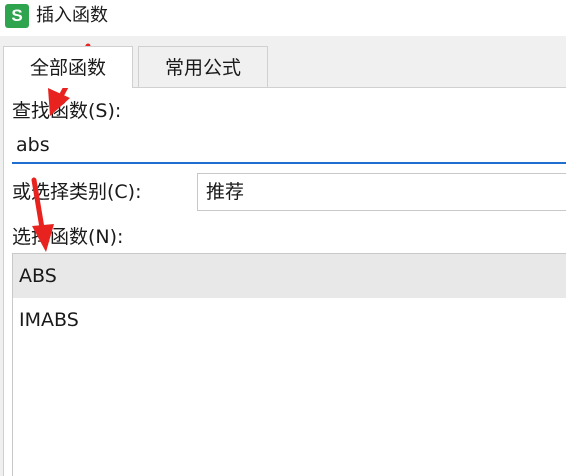 Image resolution: width=566 pixels, height=476 pixels. I want to click on function-list-item-abs: ABS, so click(289, 276).